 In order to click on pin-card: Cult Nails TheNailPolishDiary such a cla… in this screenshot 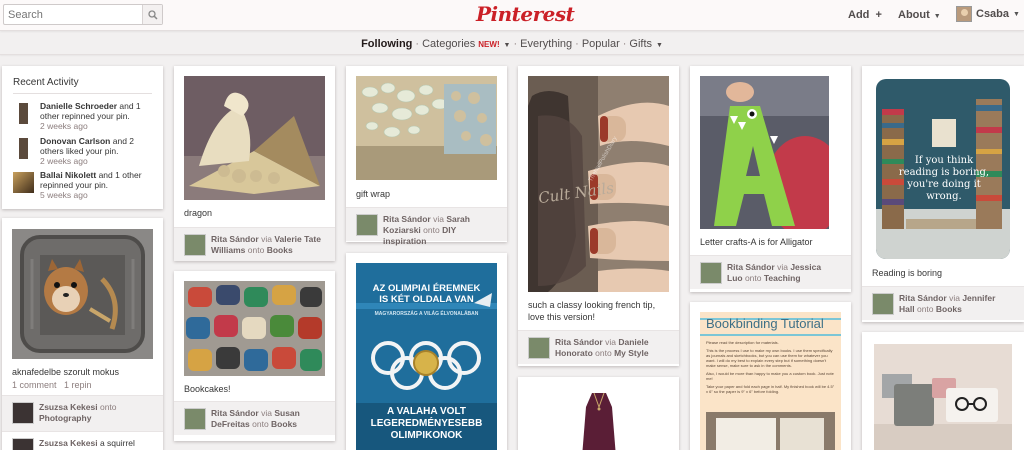, I will do `click(598, 216)`.